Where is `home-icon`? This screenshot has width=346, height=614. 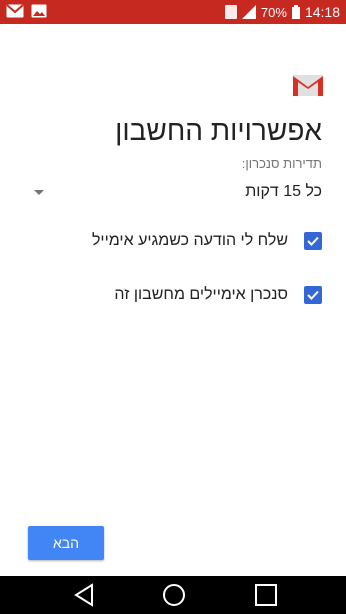
home-icon is located at coordinates (174, 595).